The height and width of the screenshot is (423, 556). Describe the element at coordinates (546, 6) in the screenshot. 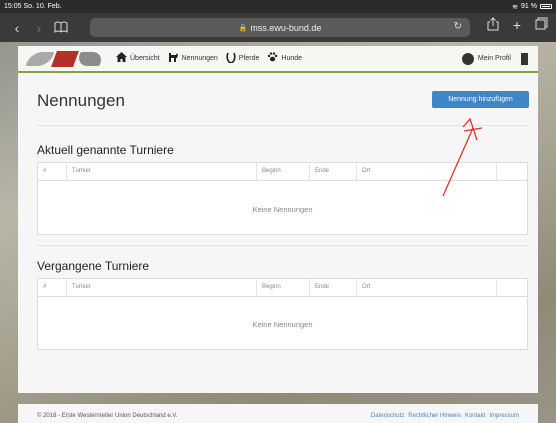

I see `battery-icon` at that location.